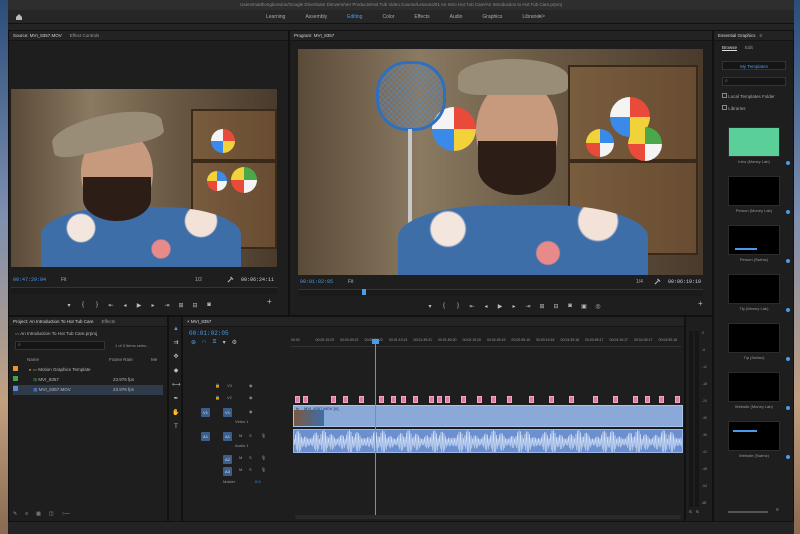  What do you see at coordinates (759, 244) in the screenshot?
I see `template-card-person-swimz: Person (Swimz)` at bounding box center [759, 244].